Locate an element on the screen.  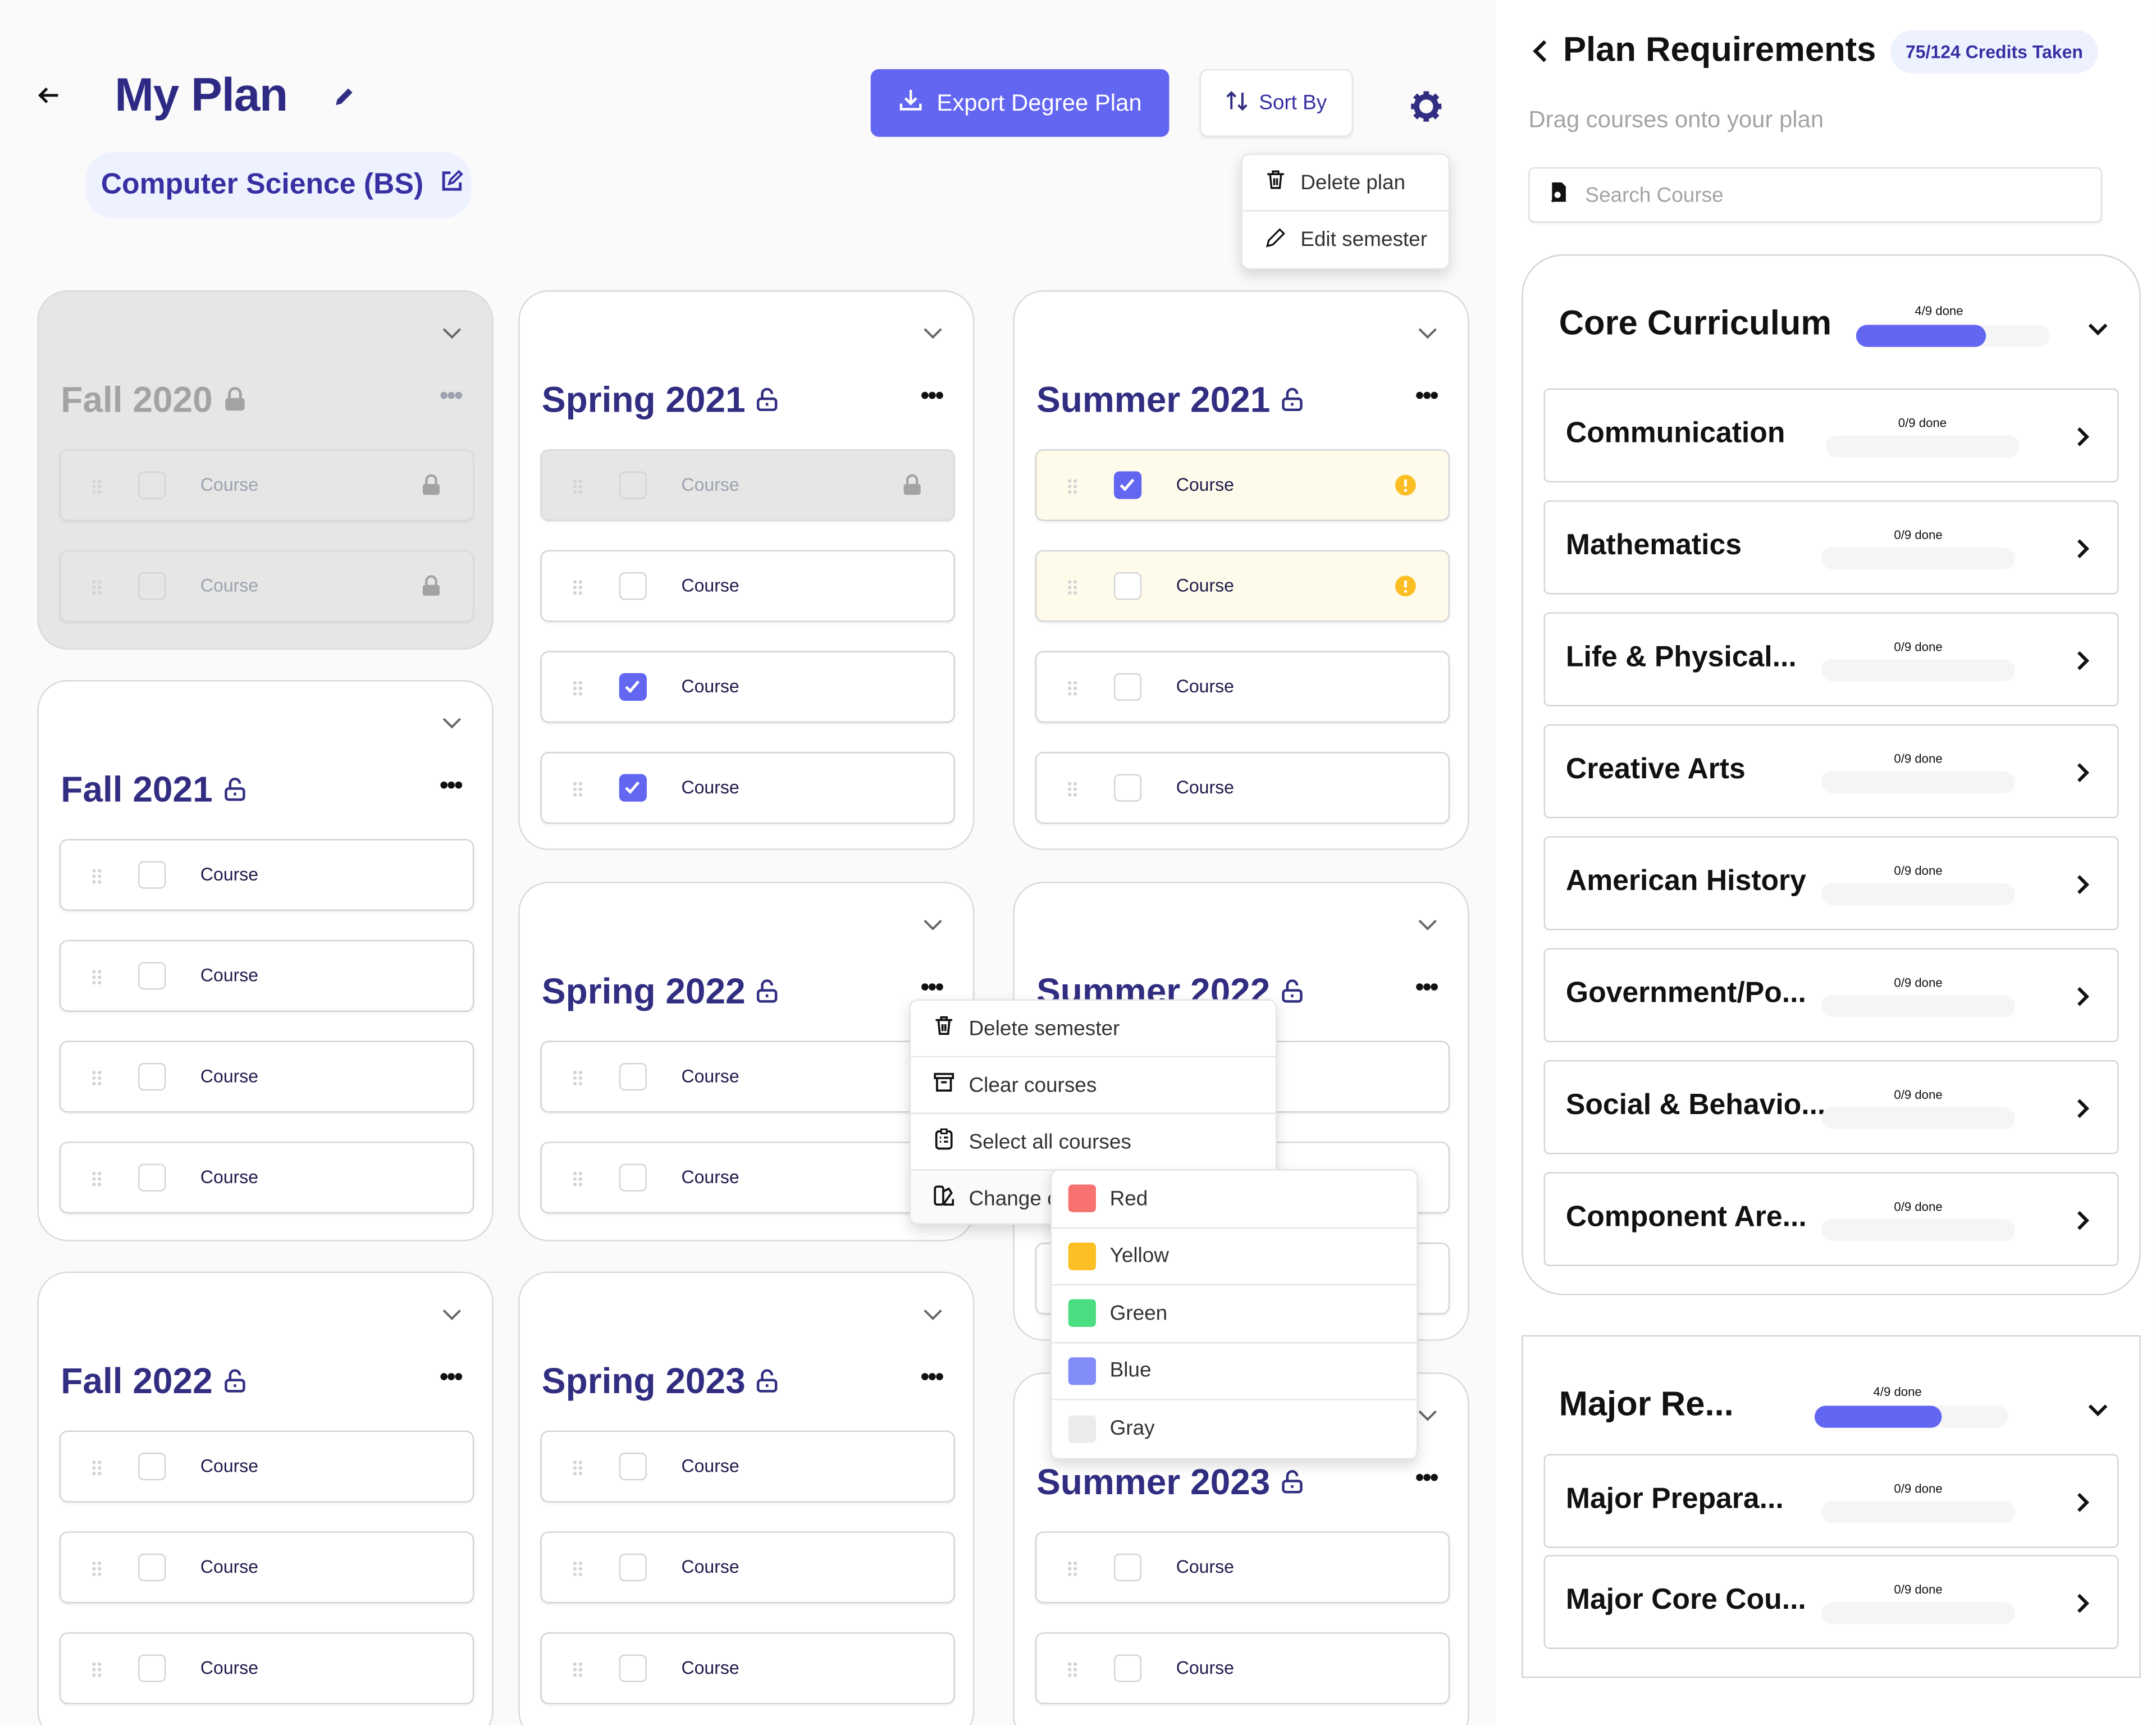
menu-item-edit-semester: Edit semester is located at coordinates (1346, 240).